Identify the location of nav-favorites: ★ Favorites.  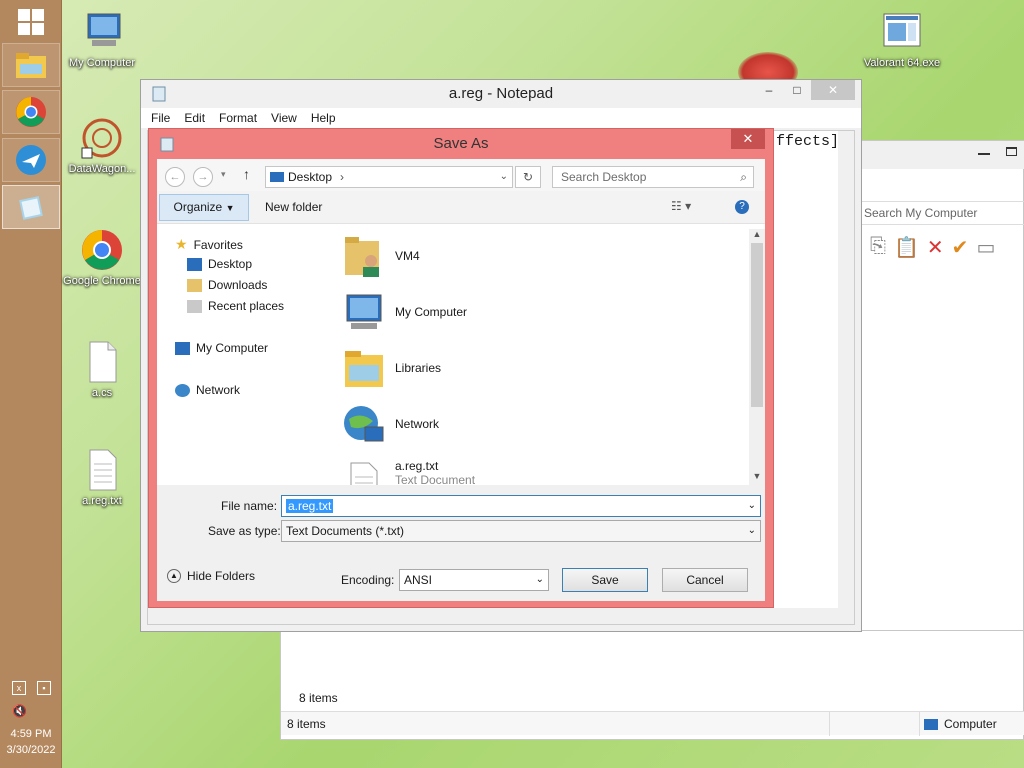
(209, 244).